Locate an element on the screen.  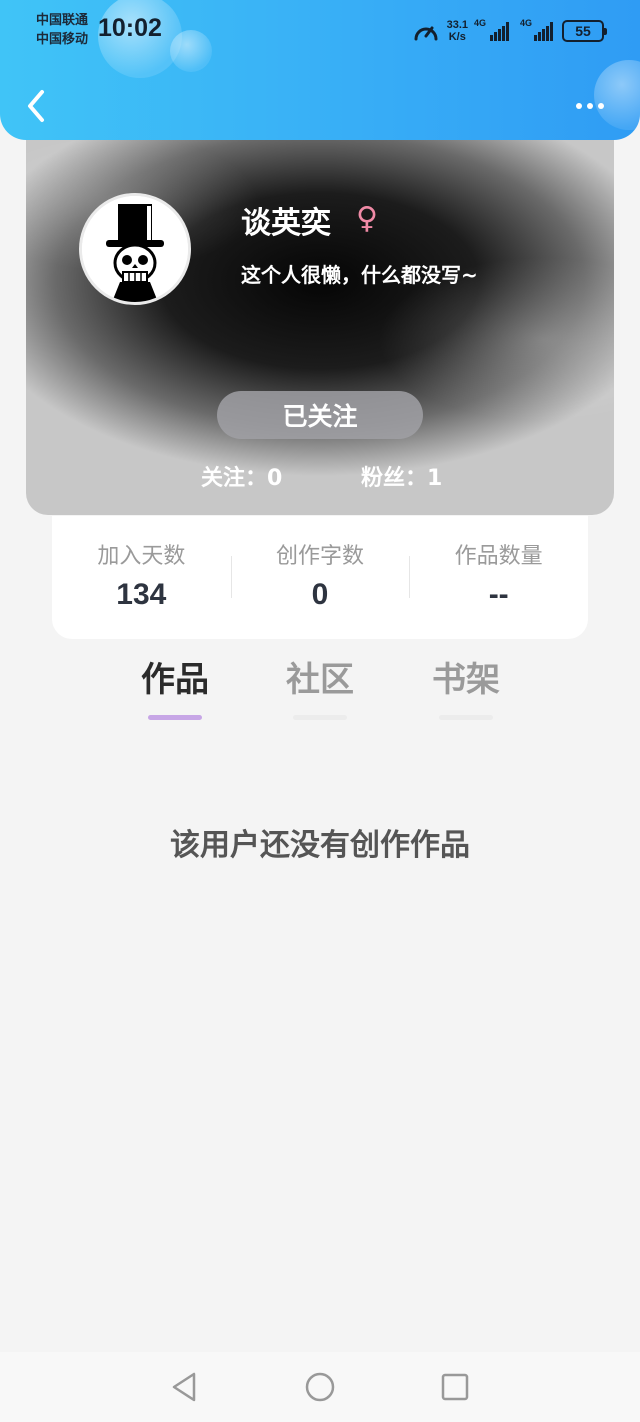
tab-bookshelf: 书架 is located at coordinates (466, 686).